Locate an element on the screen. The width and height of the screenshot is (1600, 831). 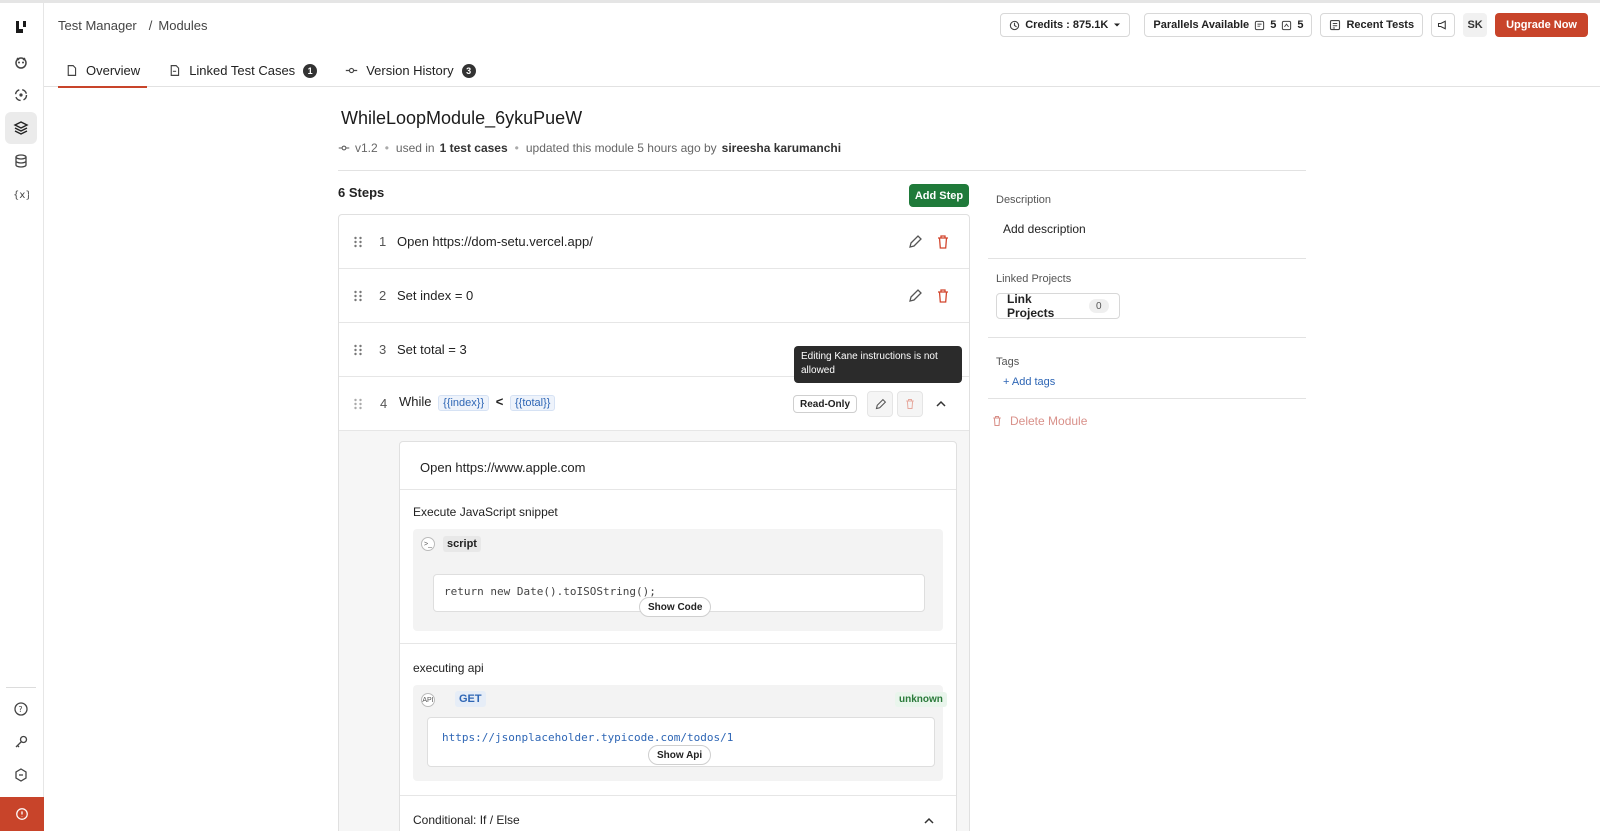
link-projects-button: Link Projects 0 is located at coordinates (1058, 306).